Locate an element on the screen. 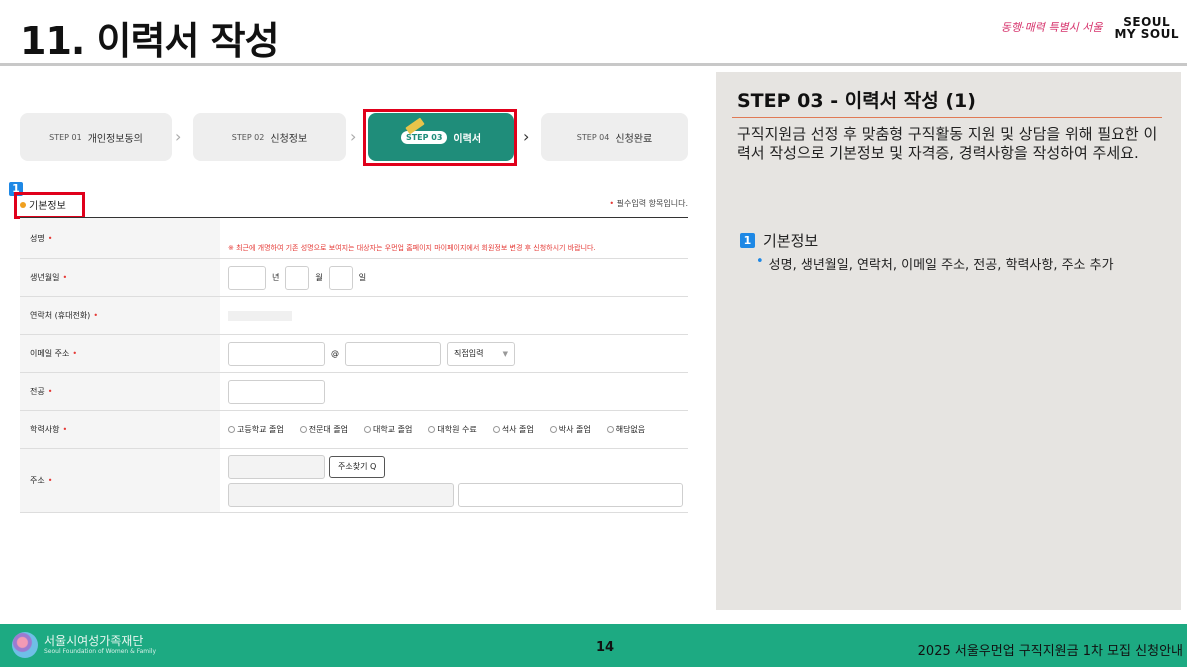  education-option-label: 해당없음 is located at coordinates (630, 429).